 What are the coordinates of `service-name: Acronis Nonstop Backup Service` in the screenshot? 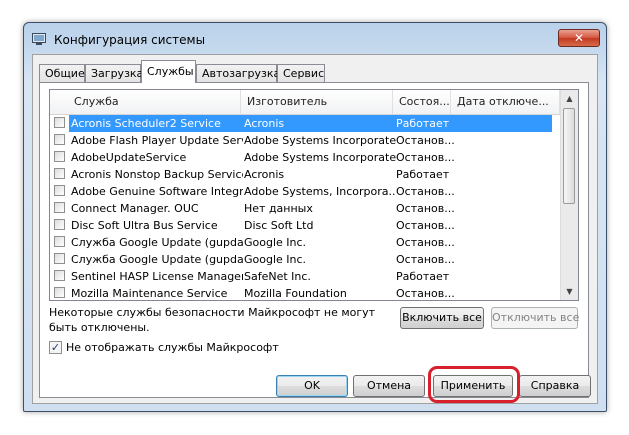 It's located at (157, 174).